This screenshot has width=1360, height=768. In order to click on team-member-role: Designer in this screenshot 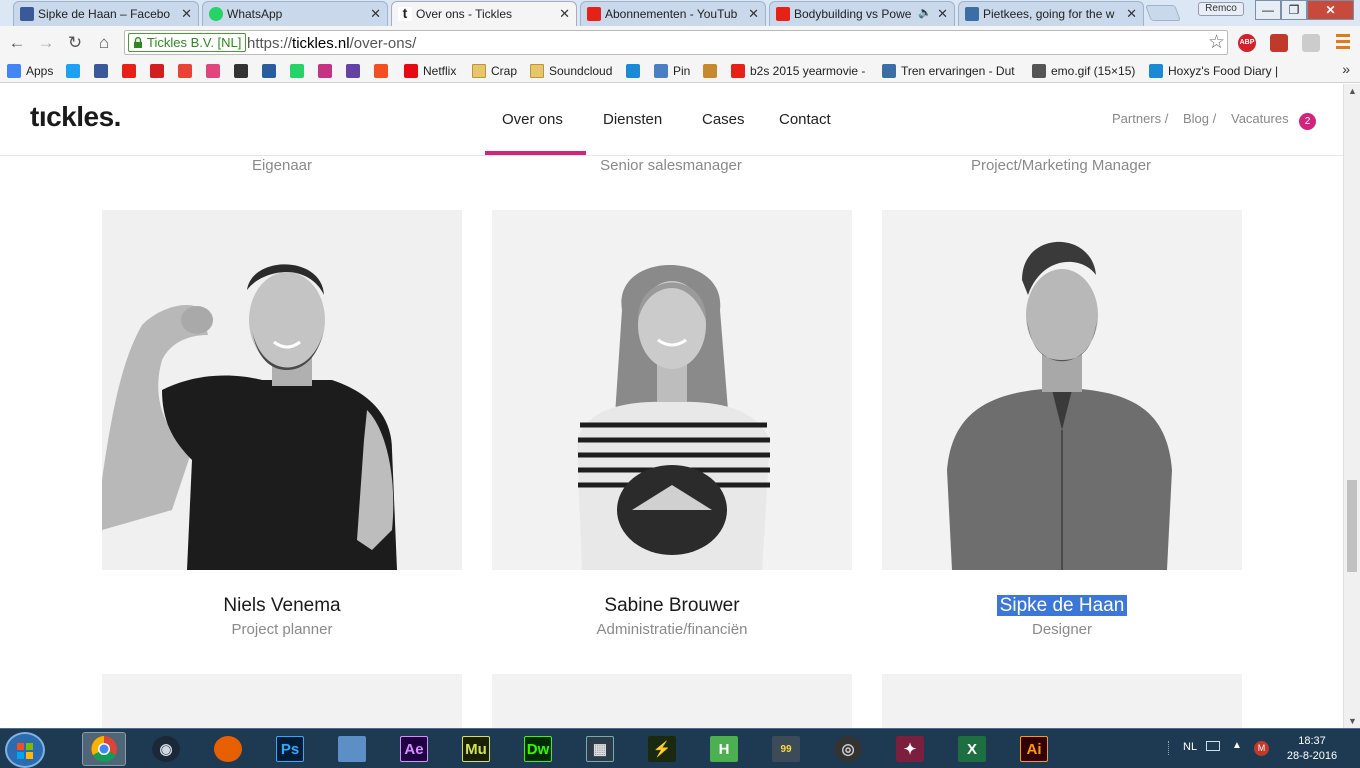, I will do `click(1062, 629)`.